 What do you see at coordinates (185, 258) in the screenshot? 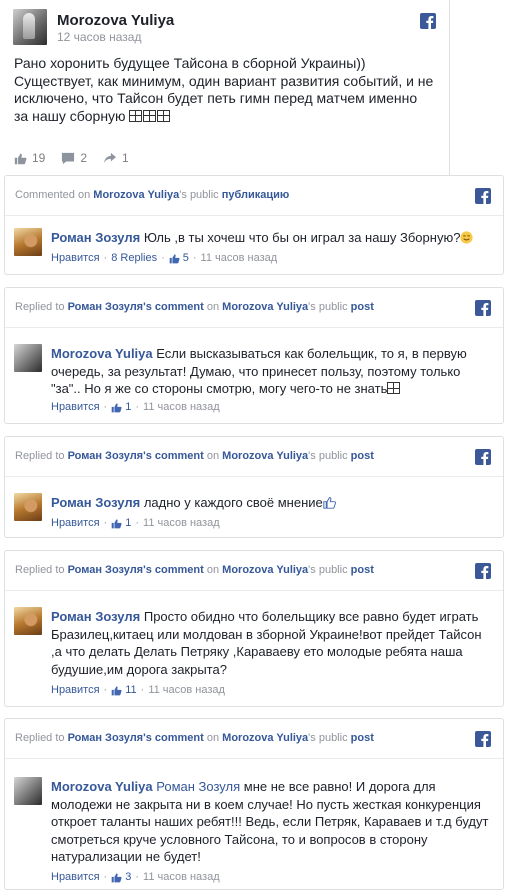
I see `like-count-value: 5` at bounding box center [185, 258].